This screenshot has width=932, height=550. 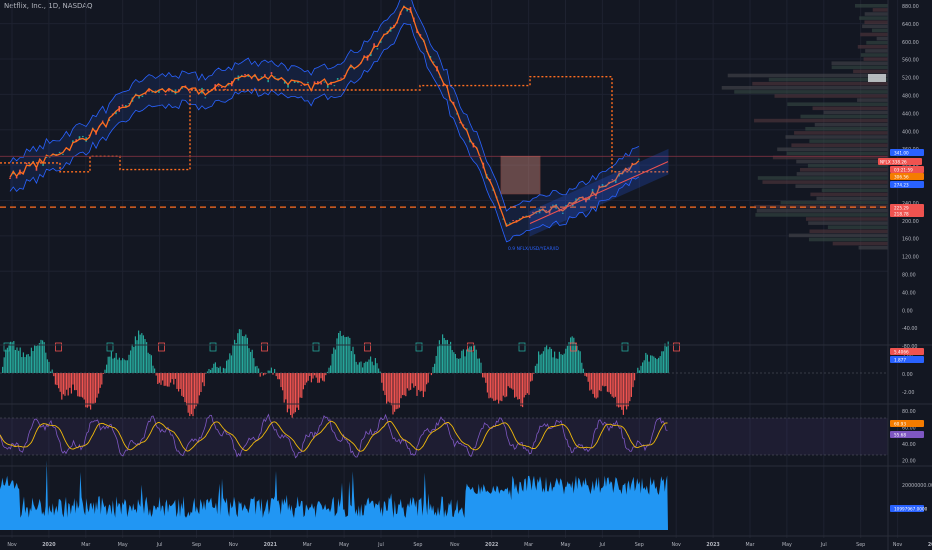 I want to click on oscillator-tag-value: 60.93, so click(x=900, y=424).